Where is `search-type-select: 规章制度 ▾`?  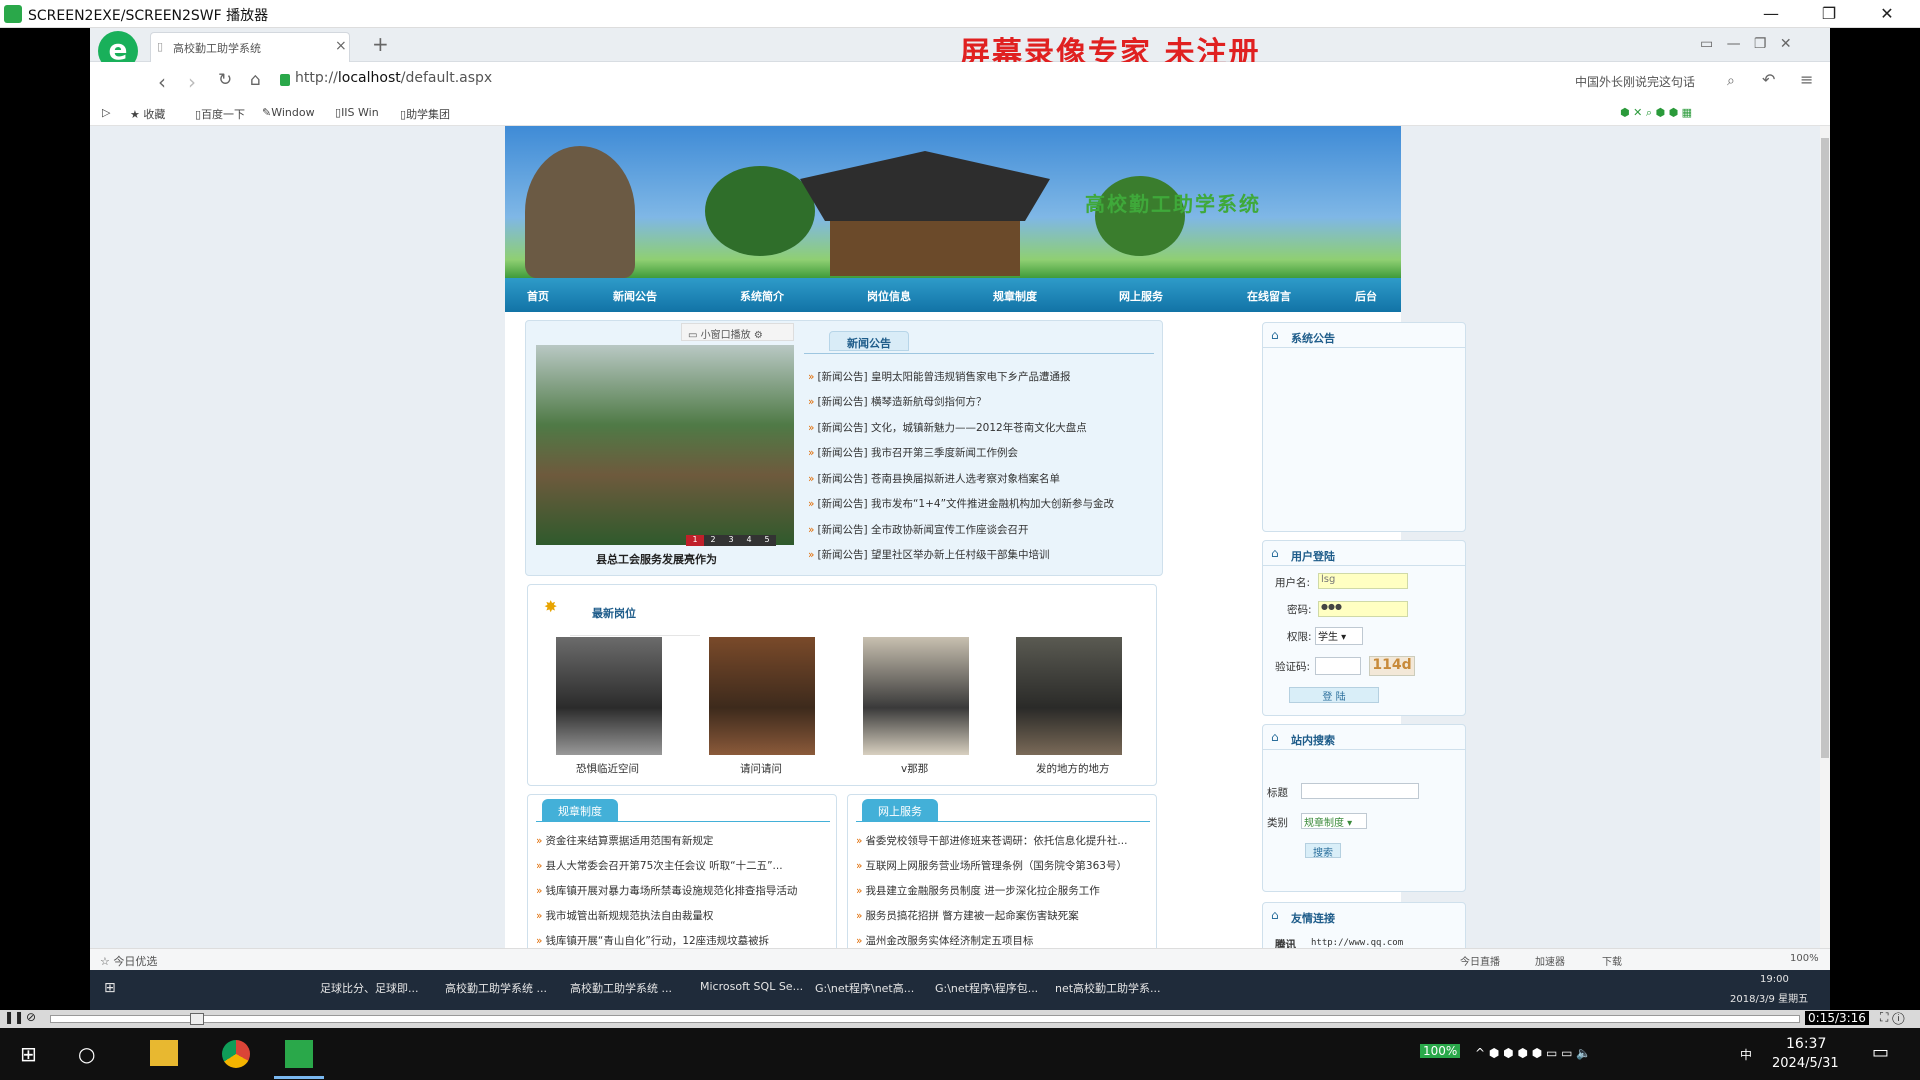
search-type-select: 规章制度 ▾ is located at coordinates (1334, 821).